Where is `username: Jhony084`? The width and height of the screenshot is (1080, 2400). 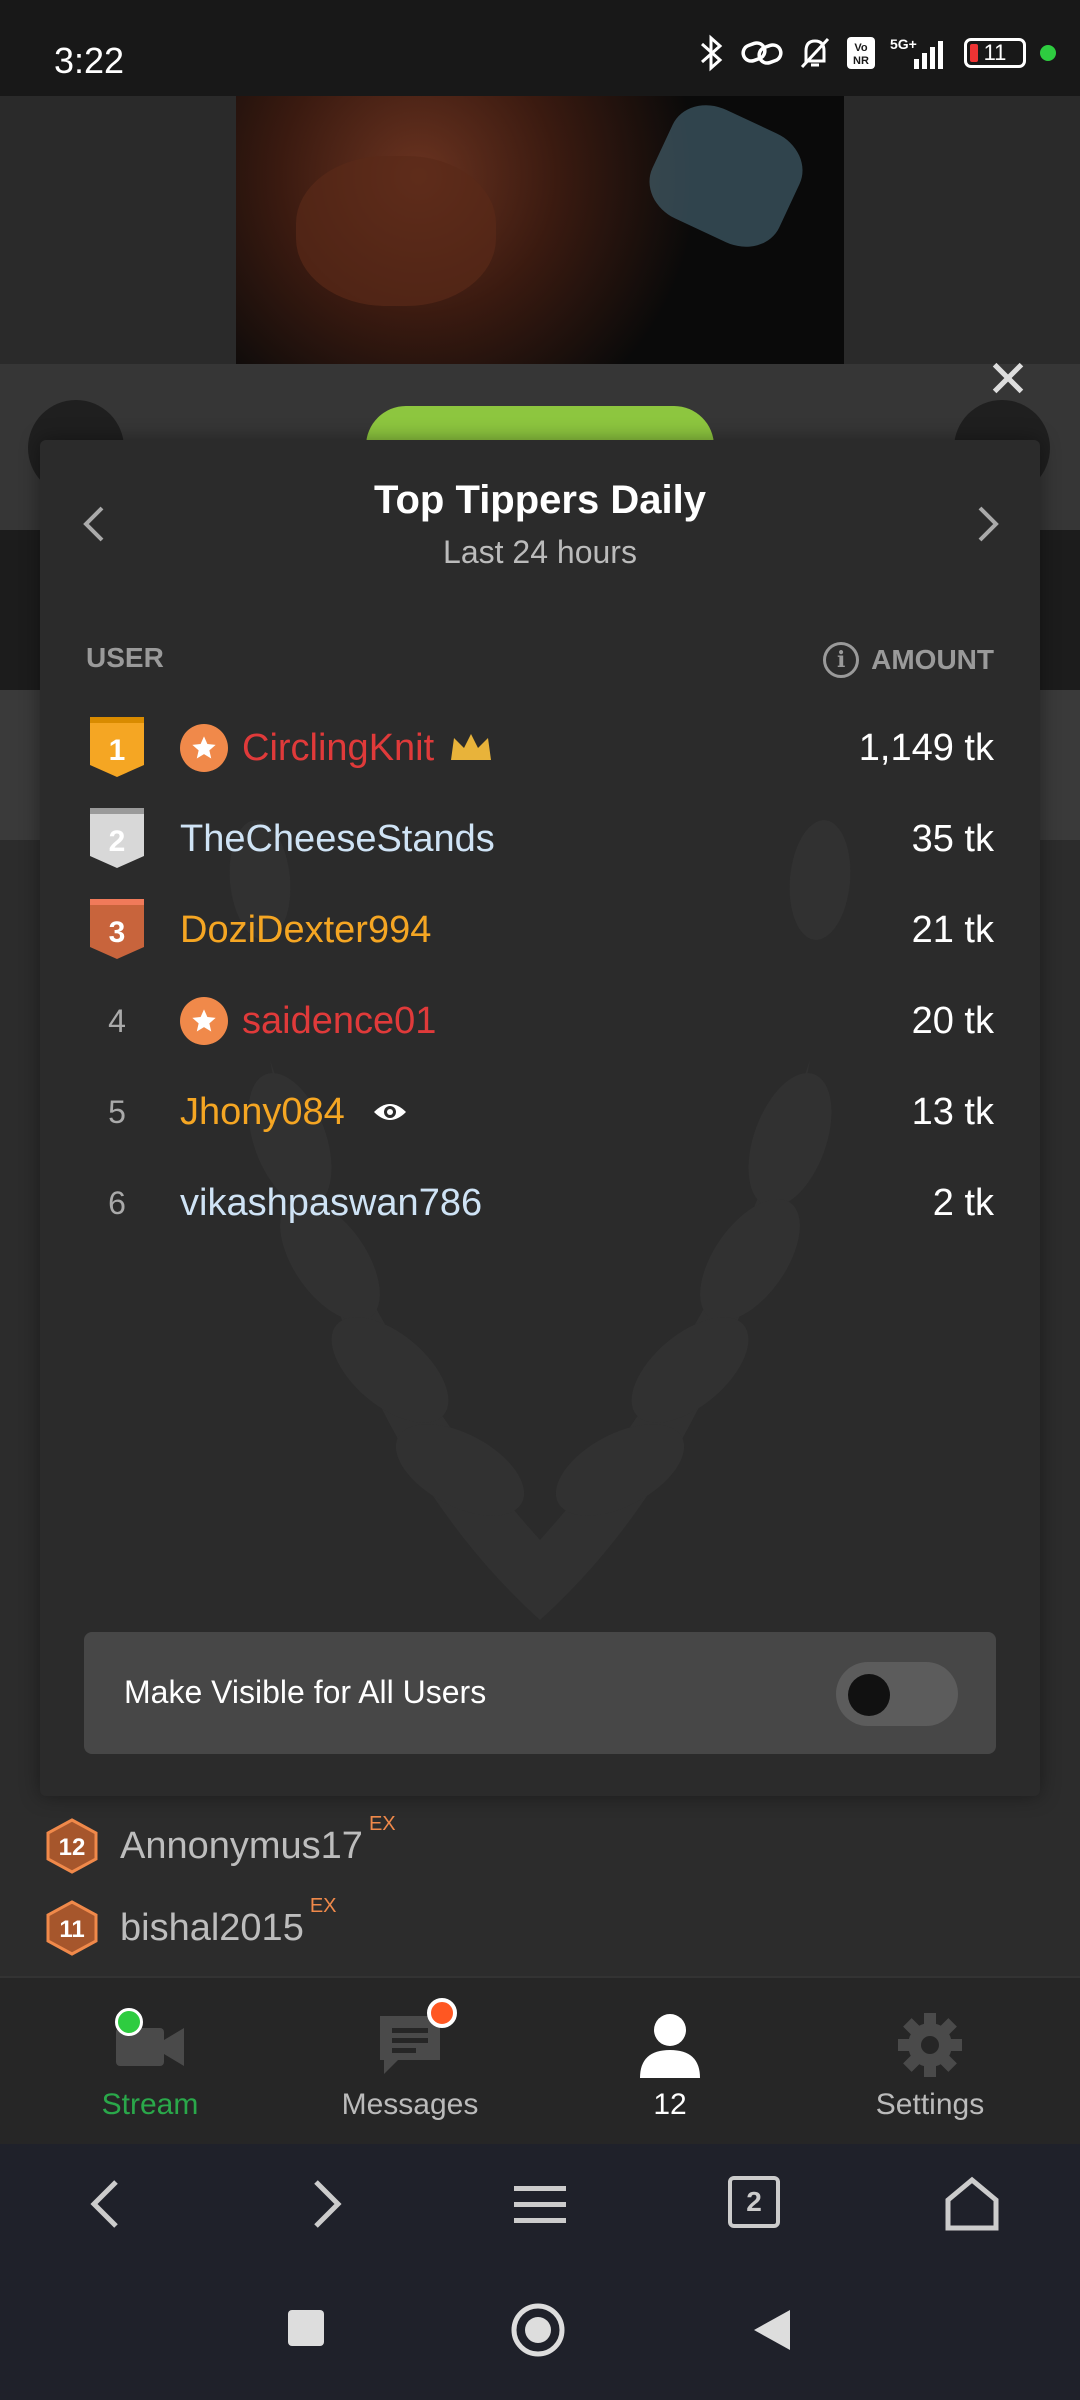
username: Jhony084 is located at coordinates (262, 1112).